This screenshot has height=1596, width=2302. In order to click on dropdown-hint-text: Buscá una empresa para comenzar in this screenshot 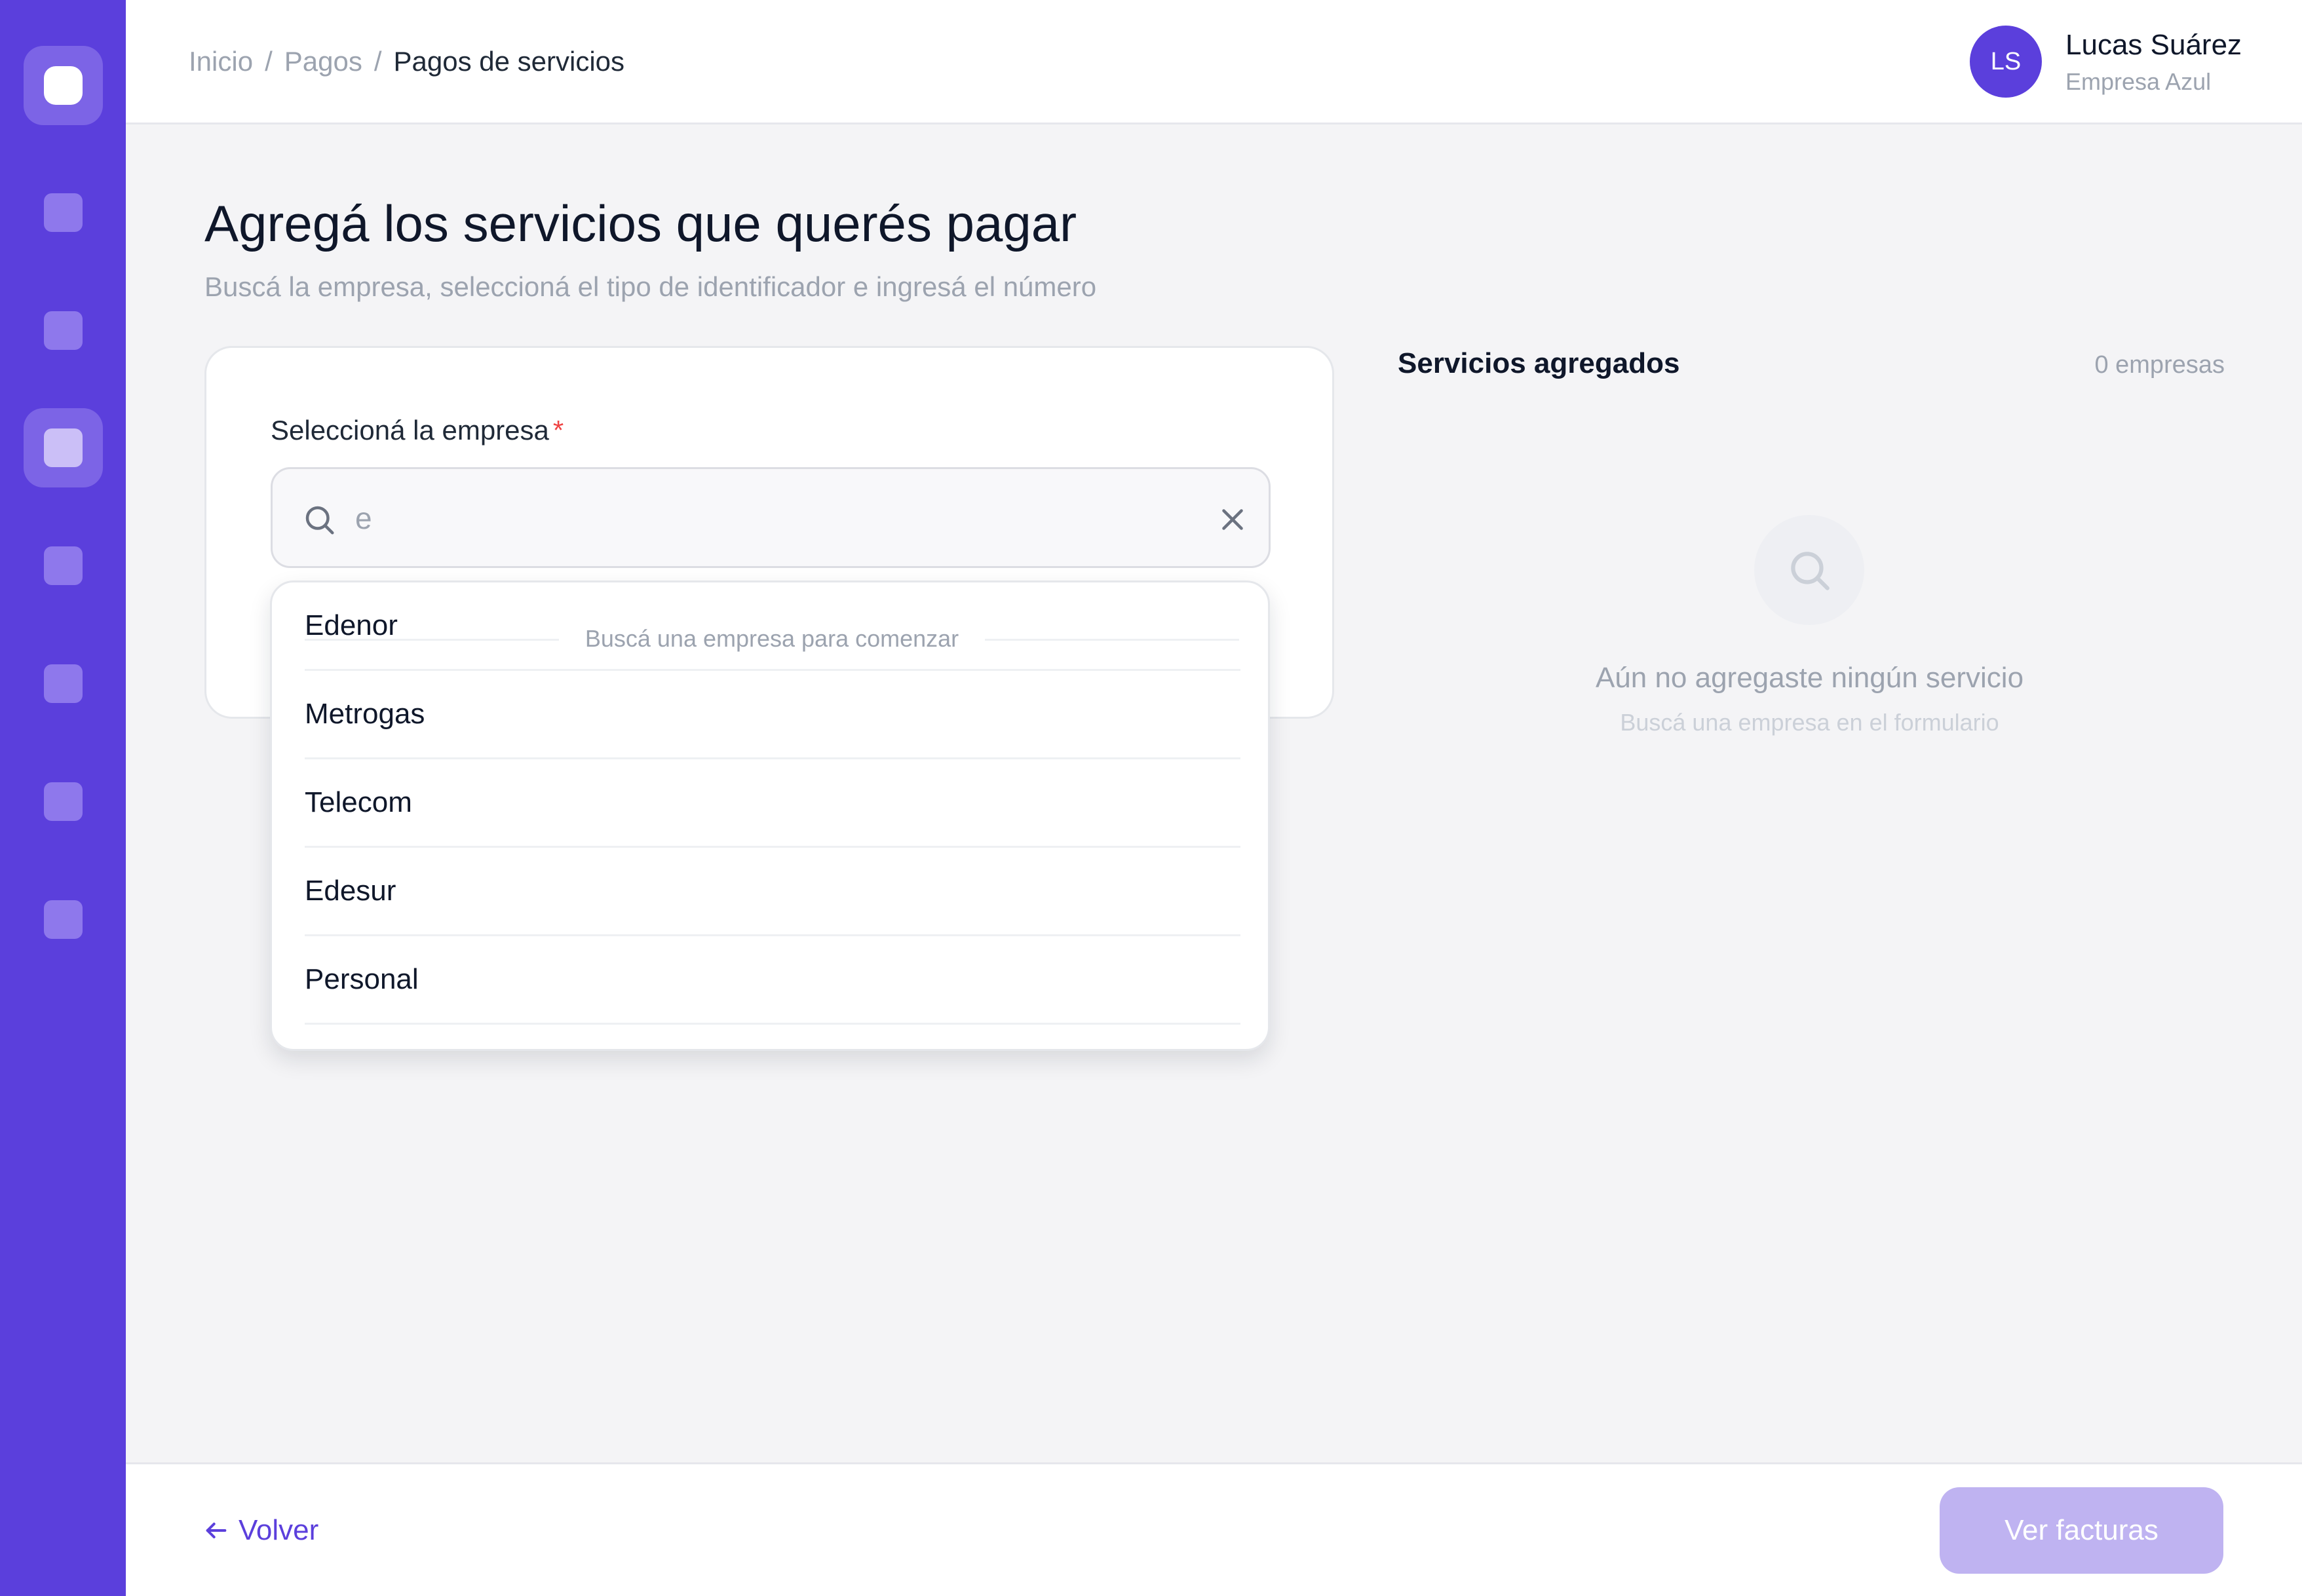, I will do `click(772, 639)`.